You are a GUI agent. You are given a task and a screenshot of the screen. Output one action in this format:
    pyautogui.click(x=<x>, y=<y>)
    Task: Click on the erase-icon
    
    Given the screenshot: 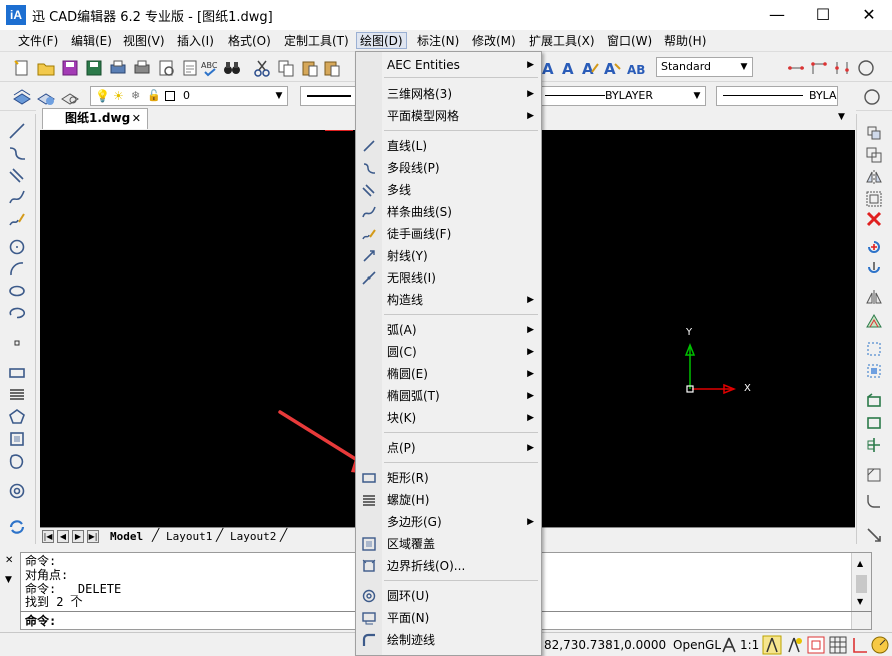 What is the action you would take?
    pyautogui.click(x=874, y=133)
    